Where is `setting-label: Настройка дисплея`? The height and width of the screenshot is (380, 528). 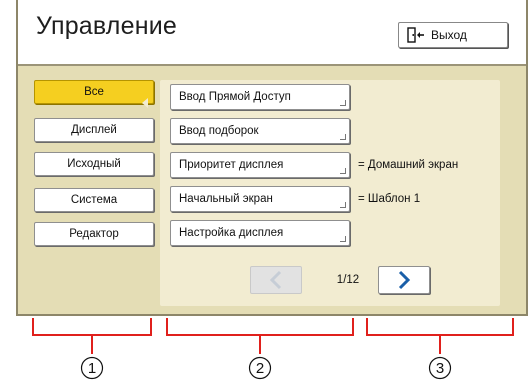 setting-label: Настройка дисплея is located at coordinates (231, 233).